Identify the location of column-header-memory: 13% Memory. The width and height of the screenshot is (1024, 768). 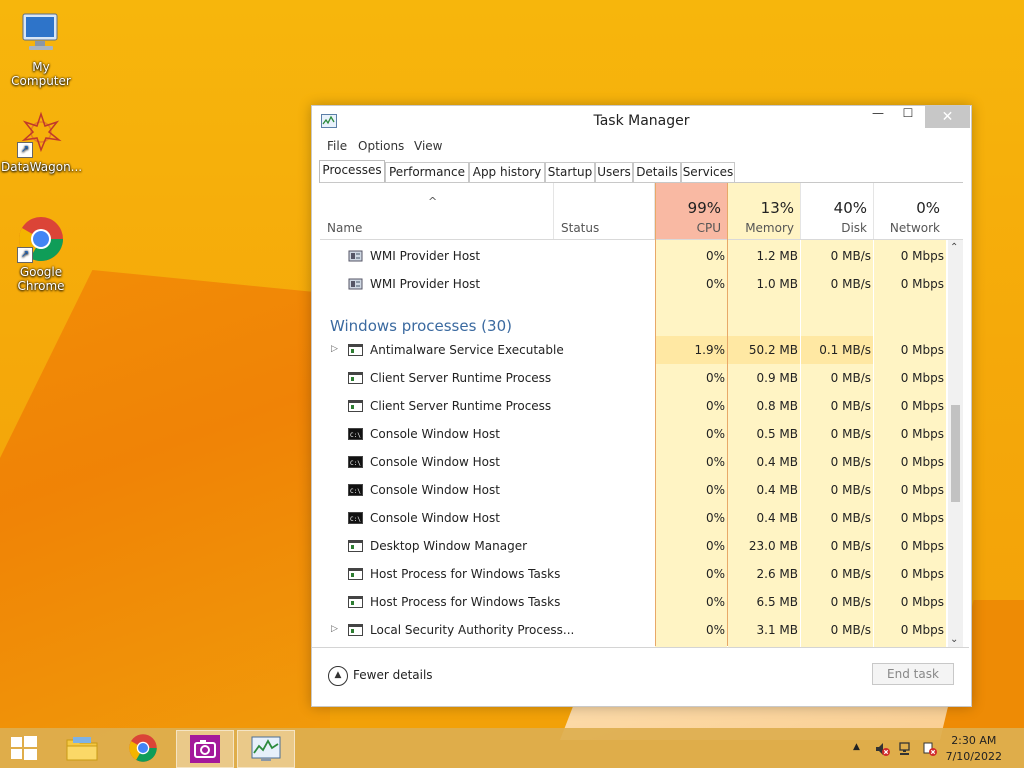
(764, 211).